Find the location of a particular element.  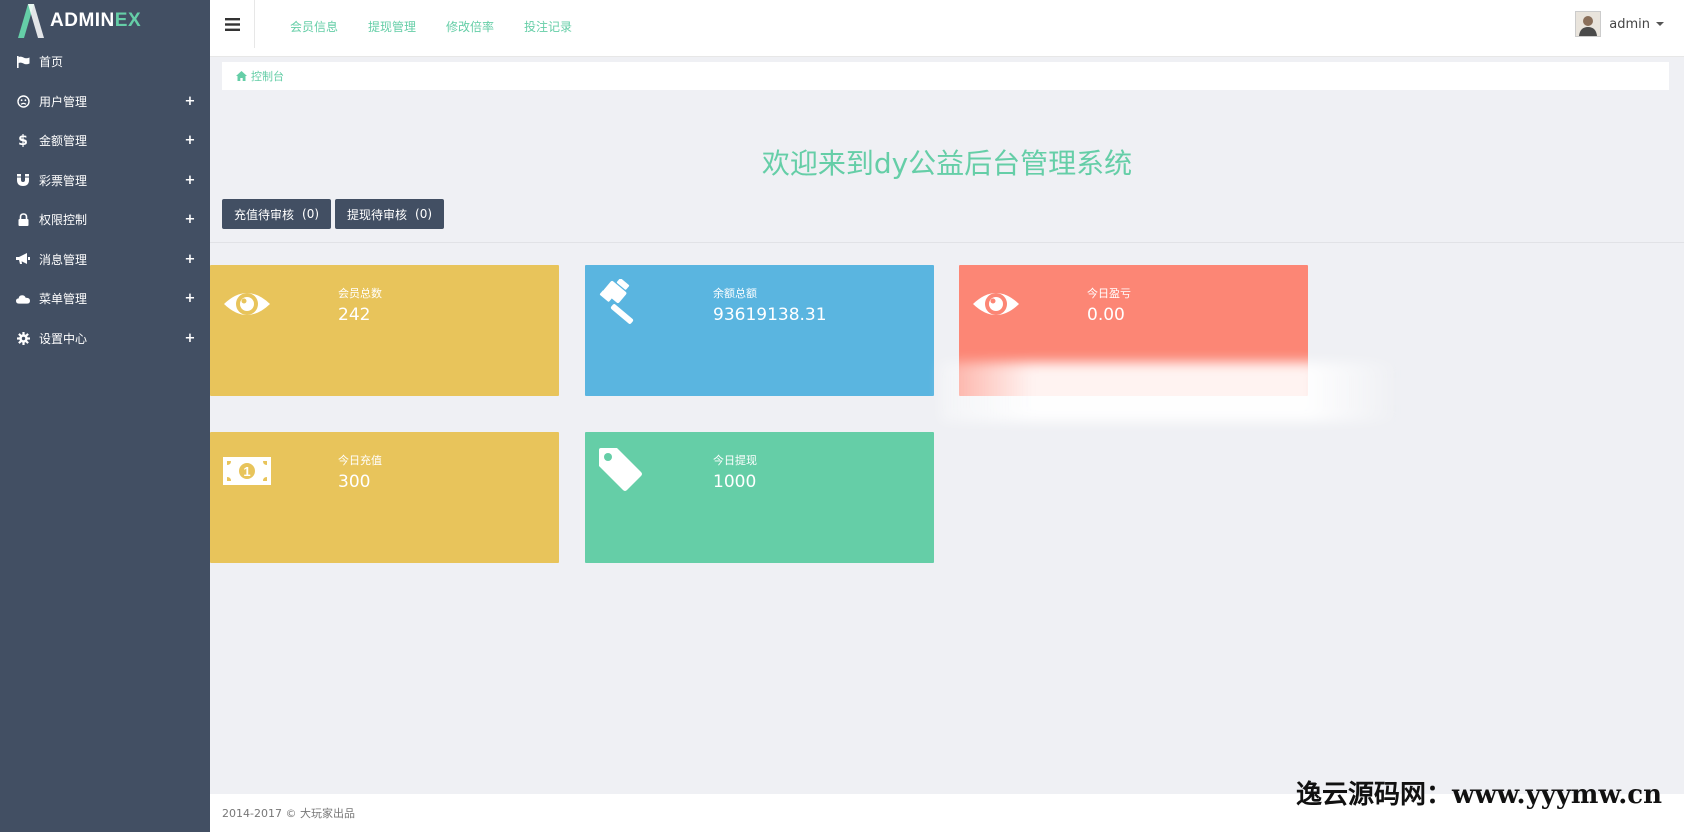

withdraw-pending-button: 提现待审核 (0) is located at coordinates (390, 214).